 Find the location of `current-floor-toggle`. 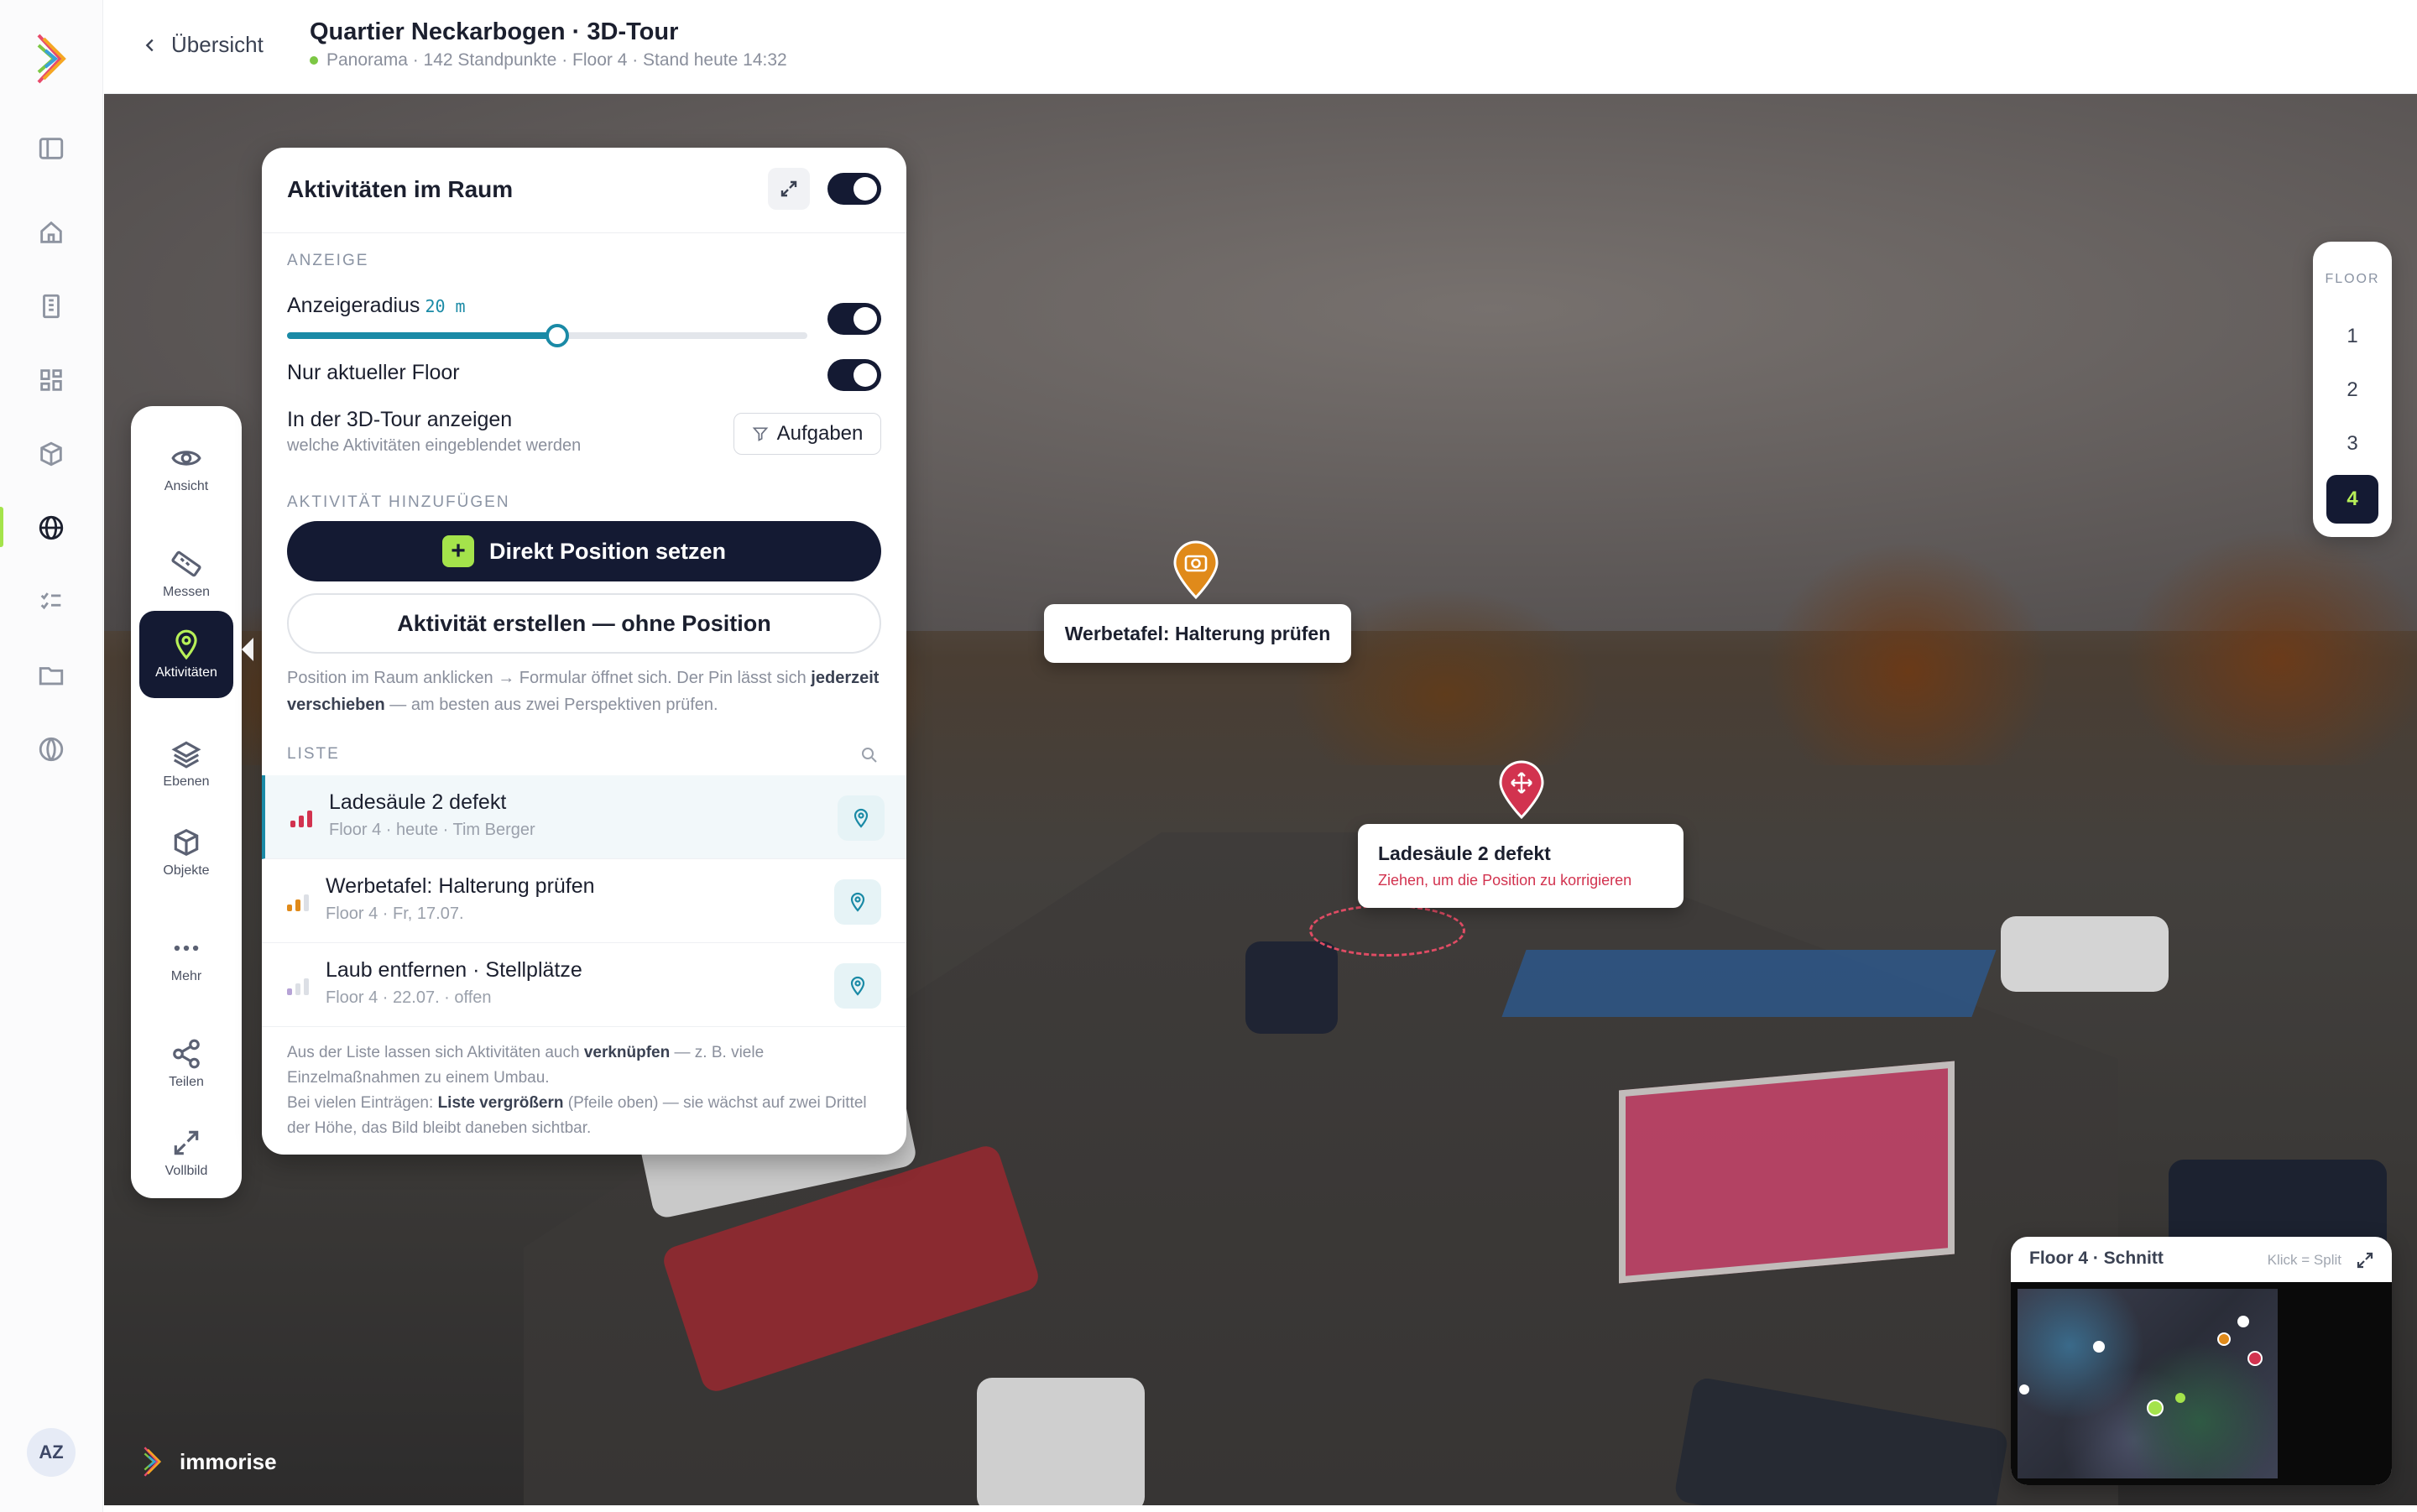

current-floor-toggle is located at coordinates (854, 375).